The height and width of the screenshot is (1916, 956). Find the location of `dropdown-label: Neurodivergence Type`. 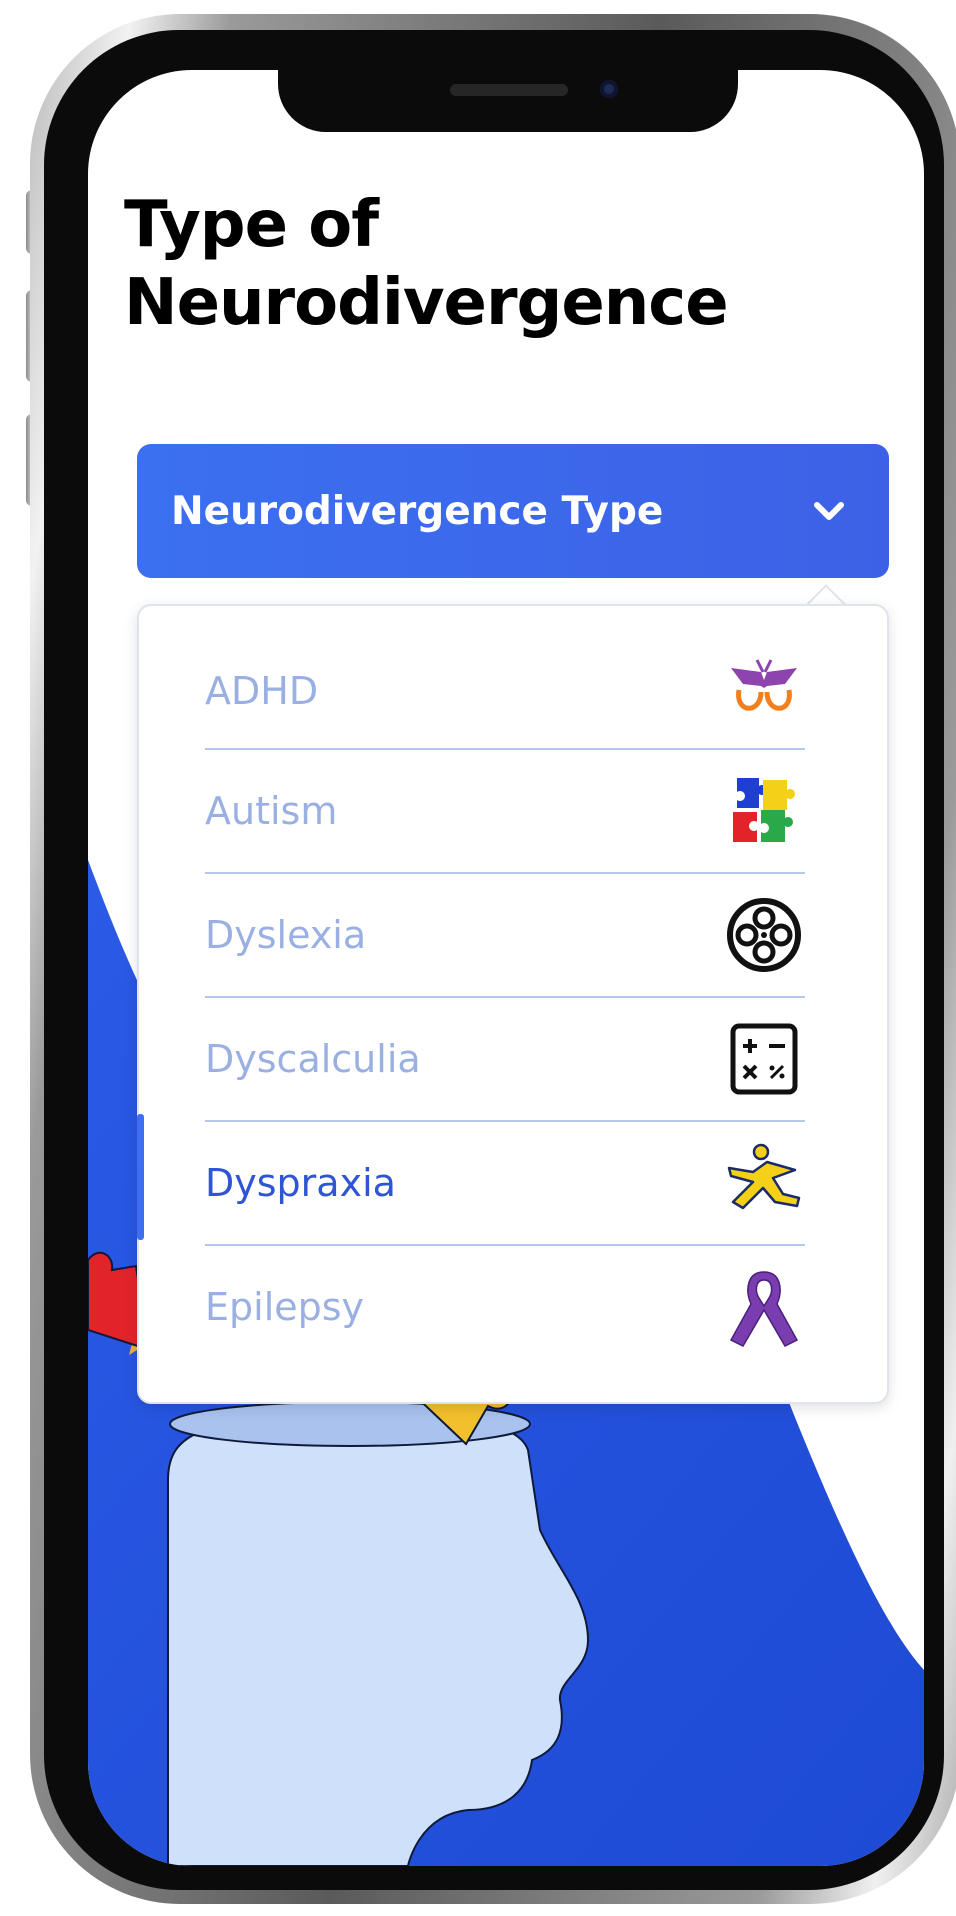

dropdown-label: Neurodivergence Type is located at coordinates (417, 511).